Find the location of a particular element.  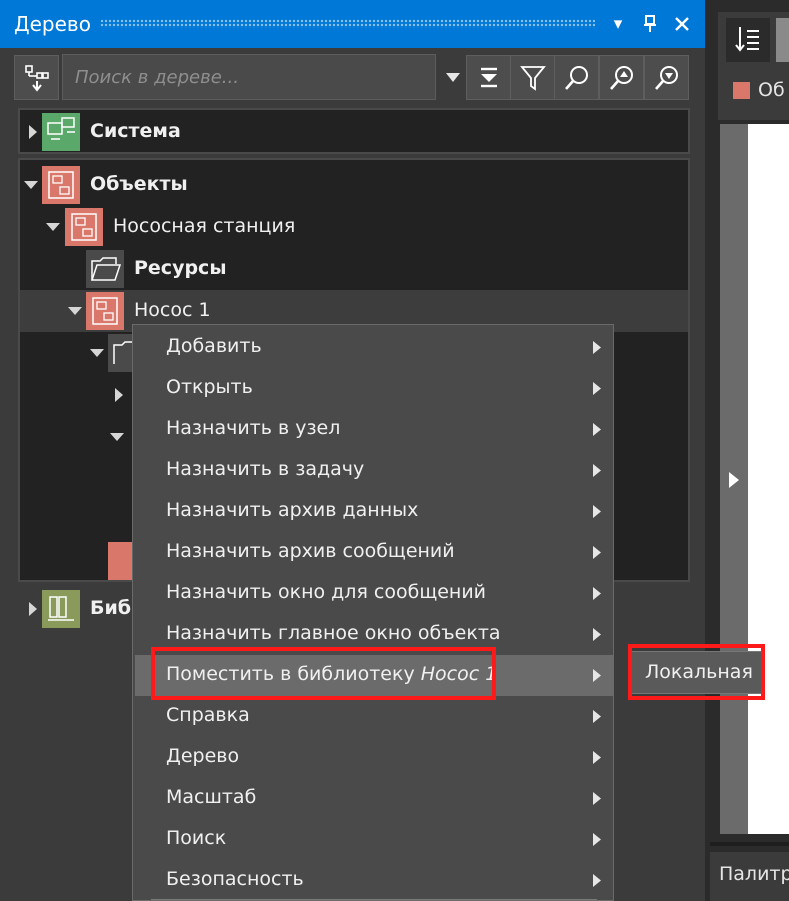

panel-divider is located at coordinates (749, 844).